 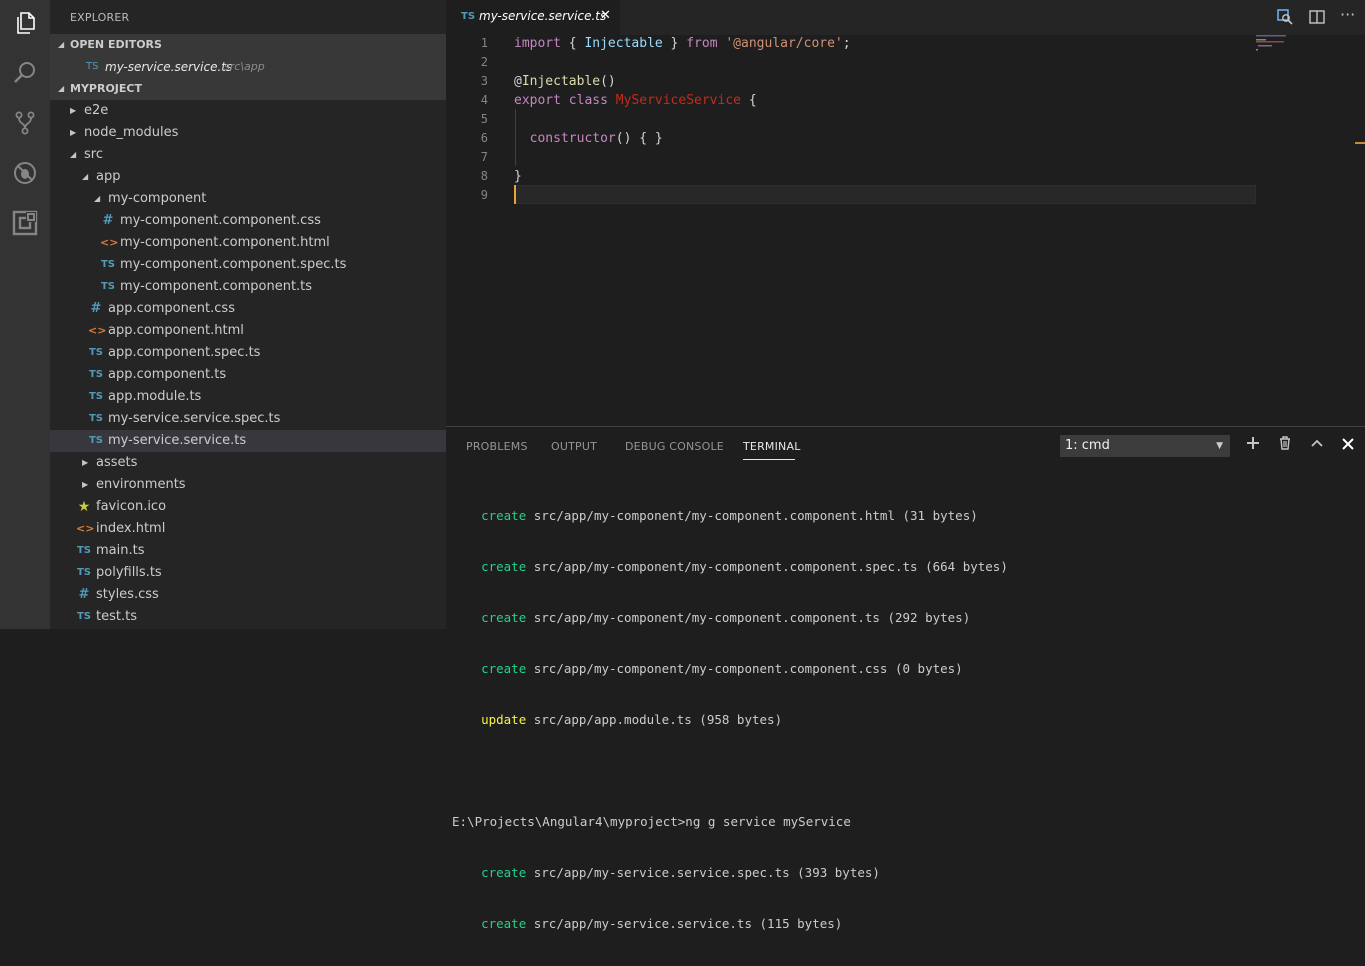 What do you see at coordinates (248, 617) in the screenshot?
I see `tree-file-item: TS test.ts` at bounding box center [248, 617].